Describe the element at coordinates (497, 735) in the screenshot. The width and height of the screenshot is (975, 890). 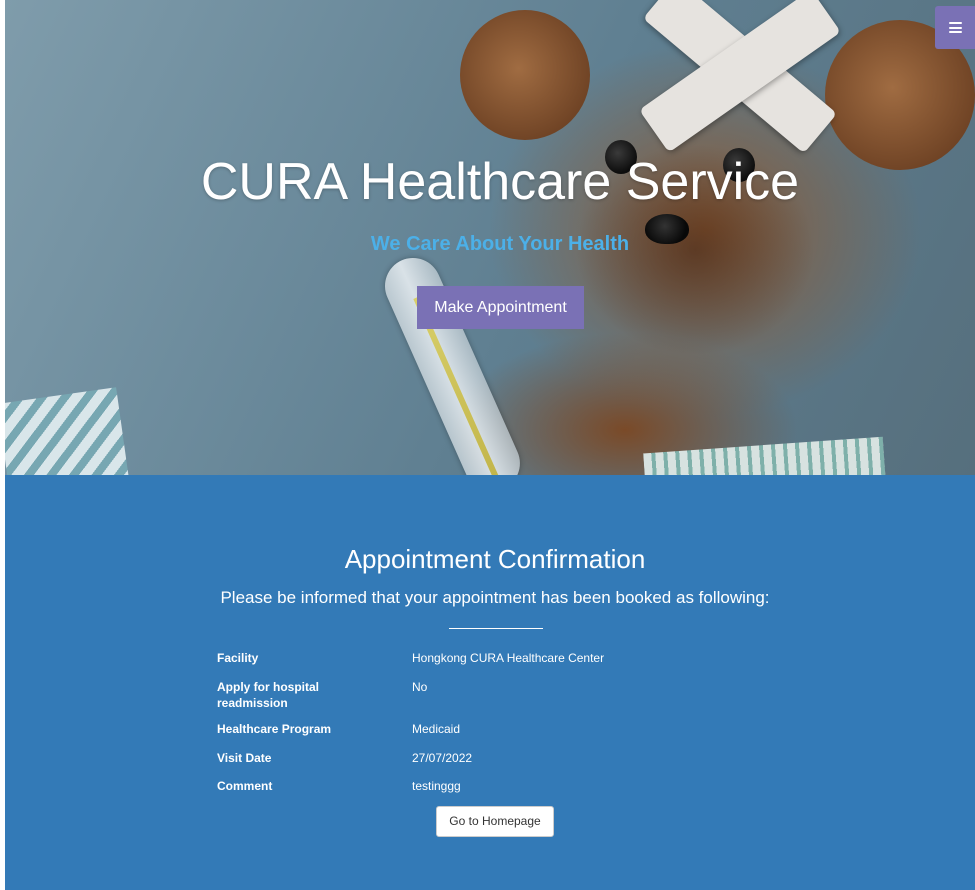
I see `detail-row-program: Healthcare Program Medicaid` at that location.